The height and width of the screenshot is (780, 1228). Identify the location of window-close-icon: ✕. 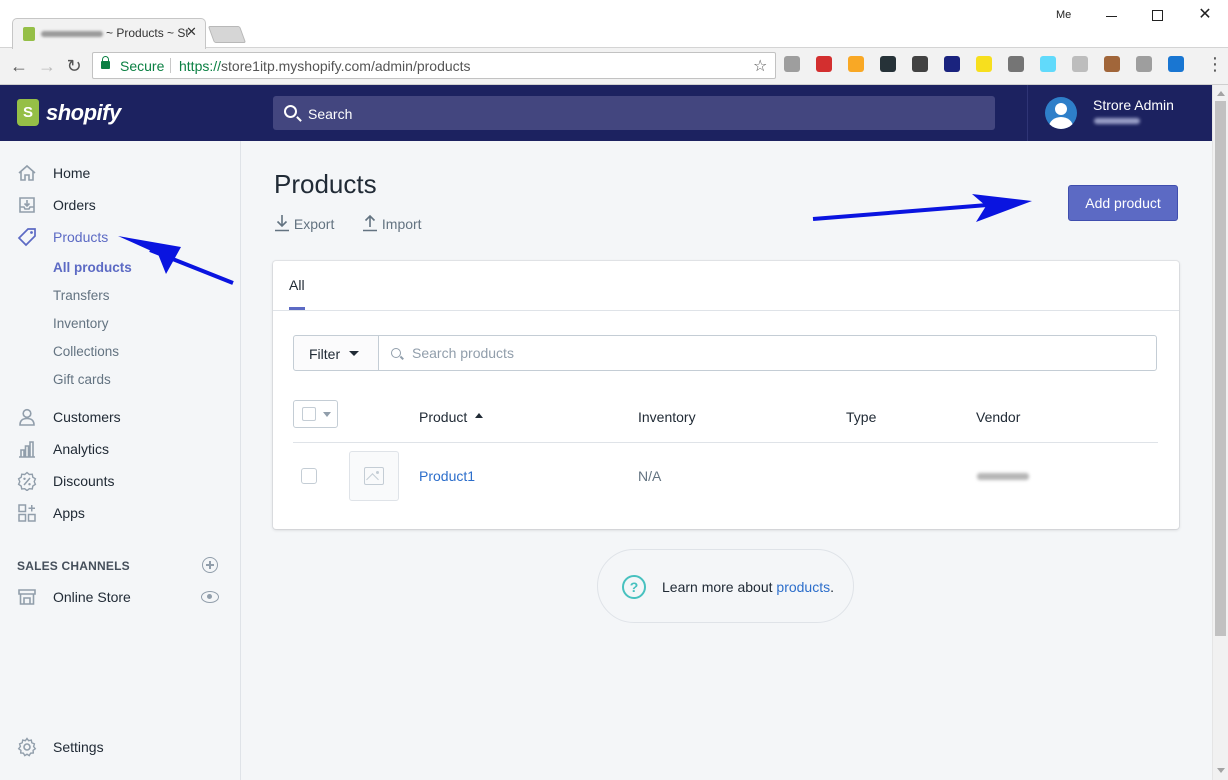
(1205, 16).